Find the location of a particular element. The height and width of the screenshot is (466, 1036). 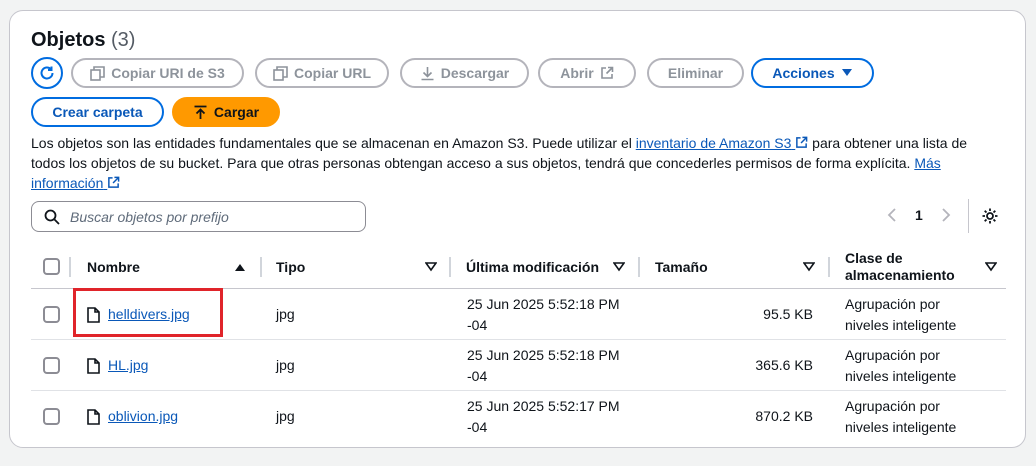

file-name-cell: HL.jpg is located at coordinates (117, 365).